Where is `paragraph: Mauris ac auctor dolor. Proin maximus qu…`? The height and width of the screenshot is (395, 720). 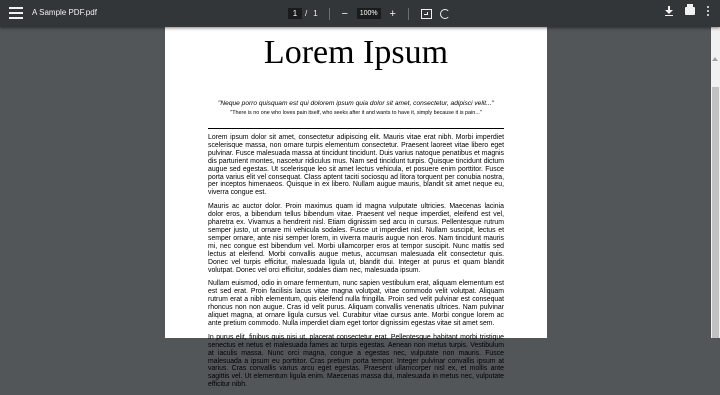
paragraph: Mauris ac auctor dolor. Proin maximus qu… is located at coordinates (356, 238).